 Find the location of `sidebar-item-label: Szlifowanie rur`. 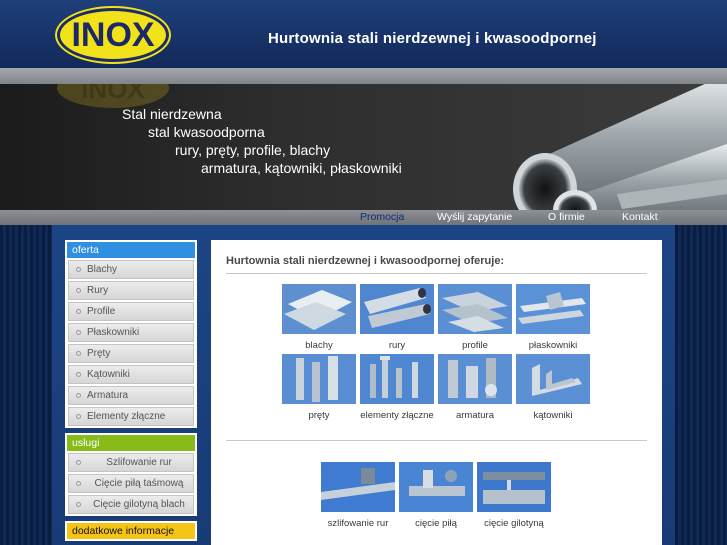

sidebar-item-label: Szlifowanie rur is located at coordinates (139, 462).